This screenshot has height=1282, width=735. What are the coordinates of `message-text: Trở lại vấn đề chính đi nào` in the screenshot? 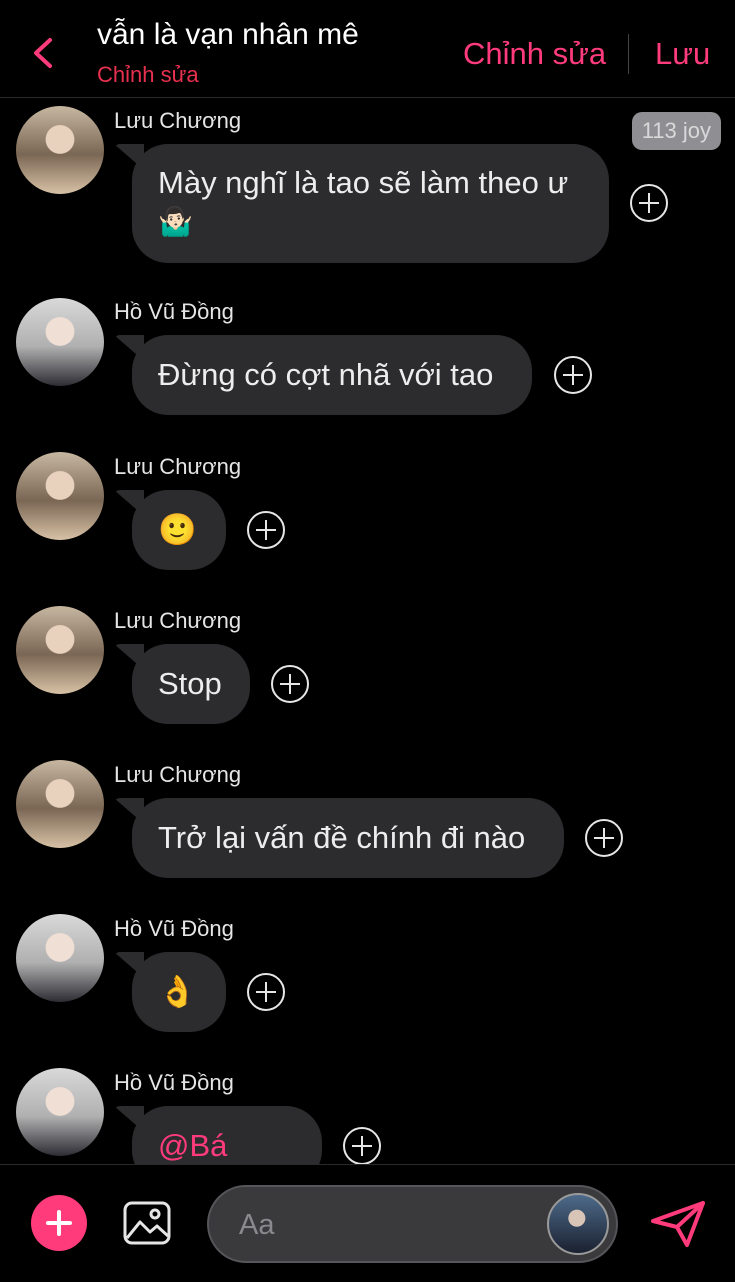 It's located at (342, 837).